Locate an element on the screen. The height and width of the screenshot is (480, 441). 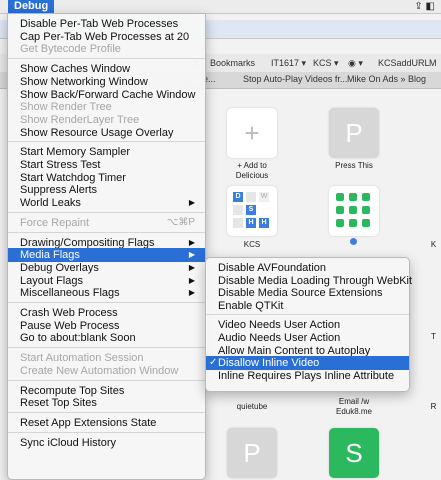
dots-grid-icon is located at coordinates (354, 211).